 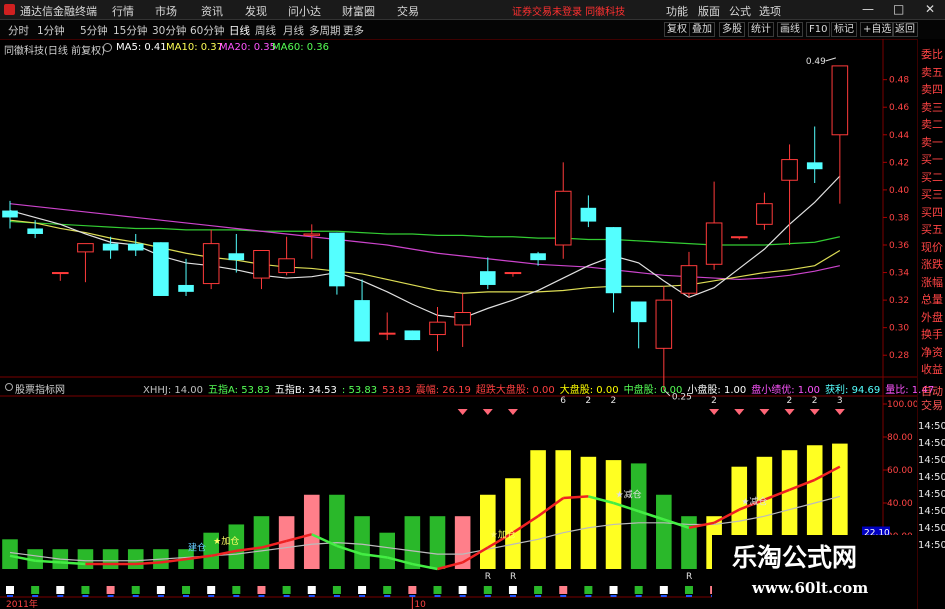 What do you see at coordinates (932, 230) in the screenshot?
I see `side-tab-item: 买五` at bounding box center [932, 230].